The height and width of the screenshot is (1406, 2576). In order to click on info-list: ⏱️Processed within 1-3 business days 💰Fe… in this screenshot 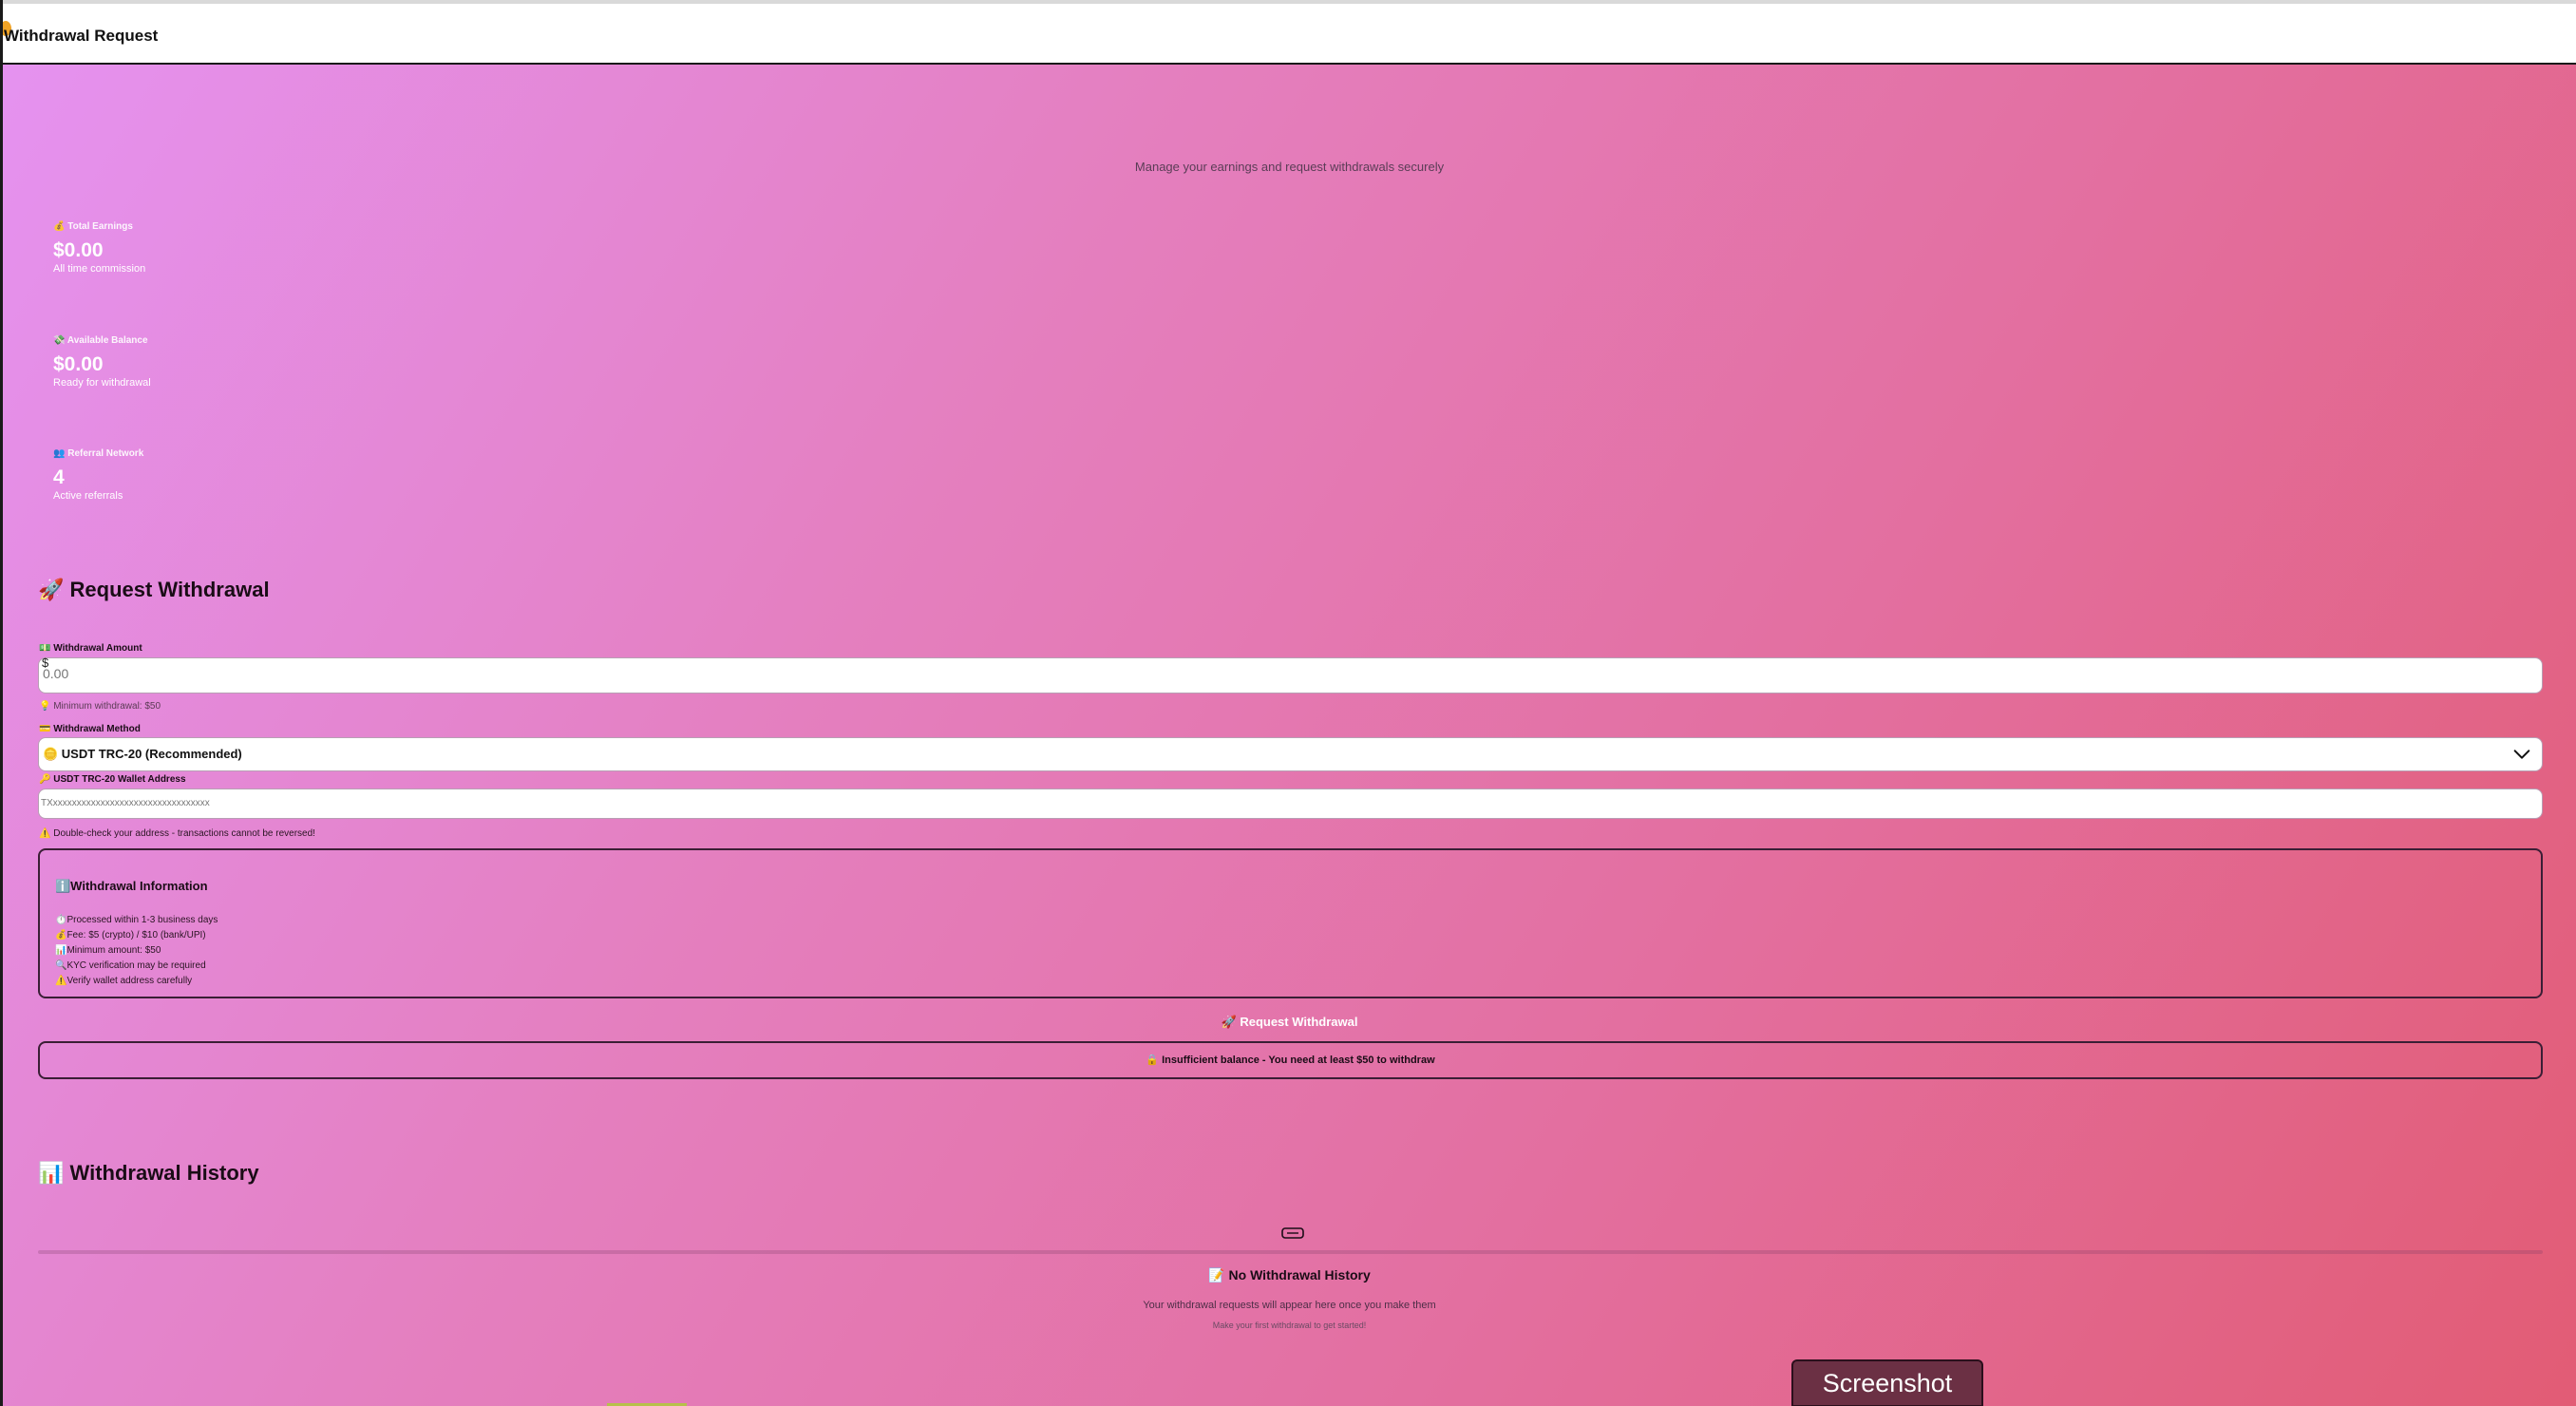, I will do `click(136, 951)`.